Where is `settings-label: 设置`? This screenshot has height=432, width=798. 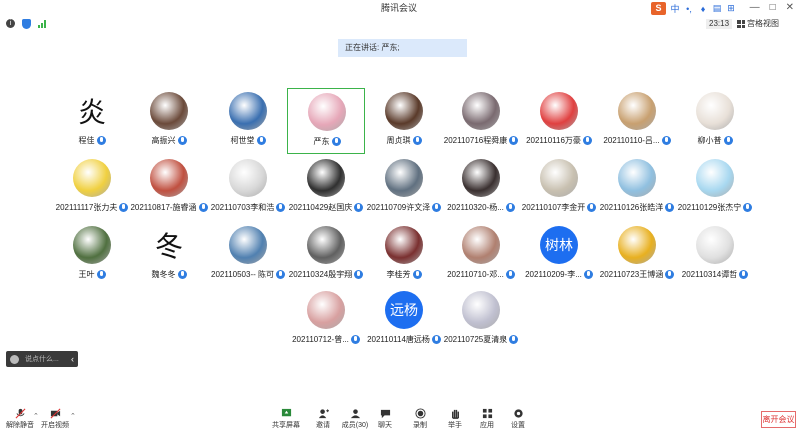
settings-label: 设置 is located at coordinates (518, 425).